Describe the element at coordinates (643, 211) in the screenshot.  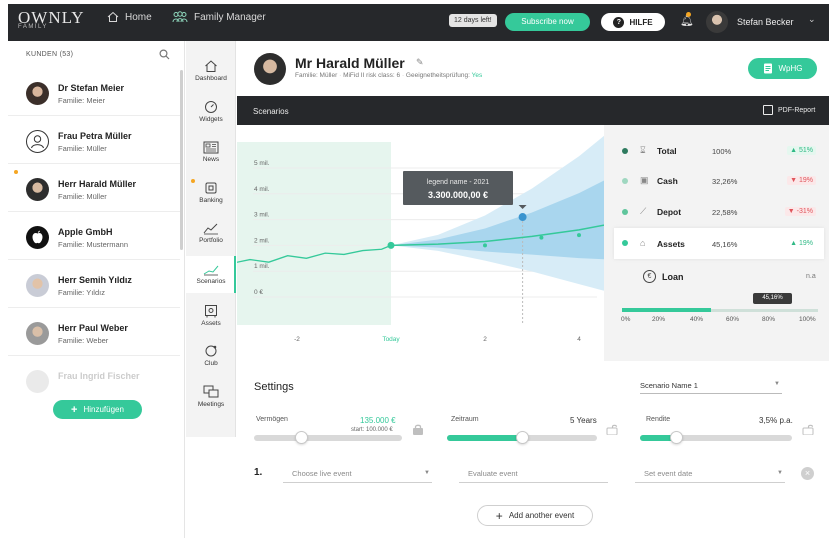
I see `line-chart-icon: ⟋` at that location.